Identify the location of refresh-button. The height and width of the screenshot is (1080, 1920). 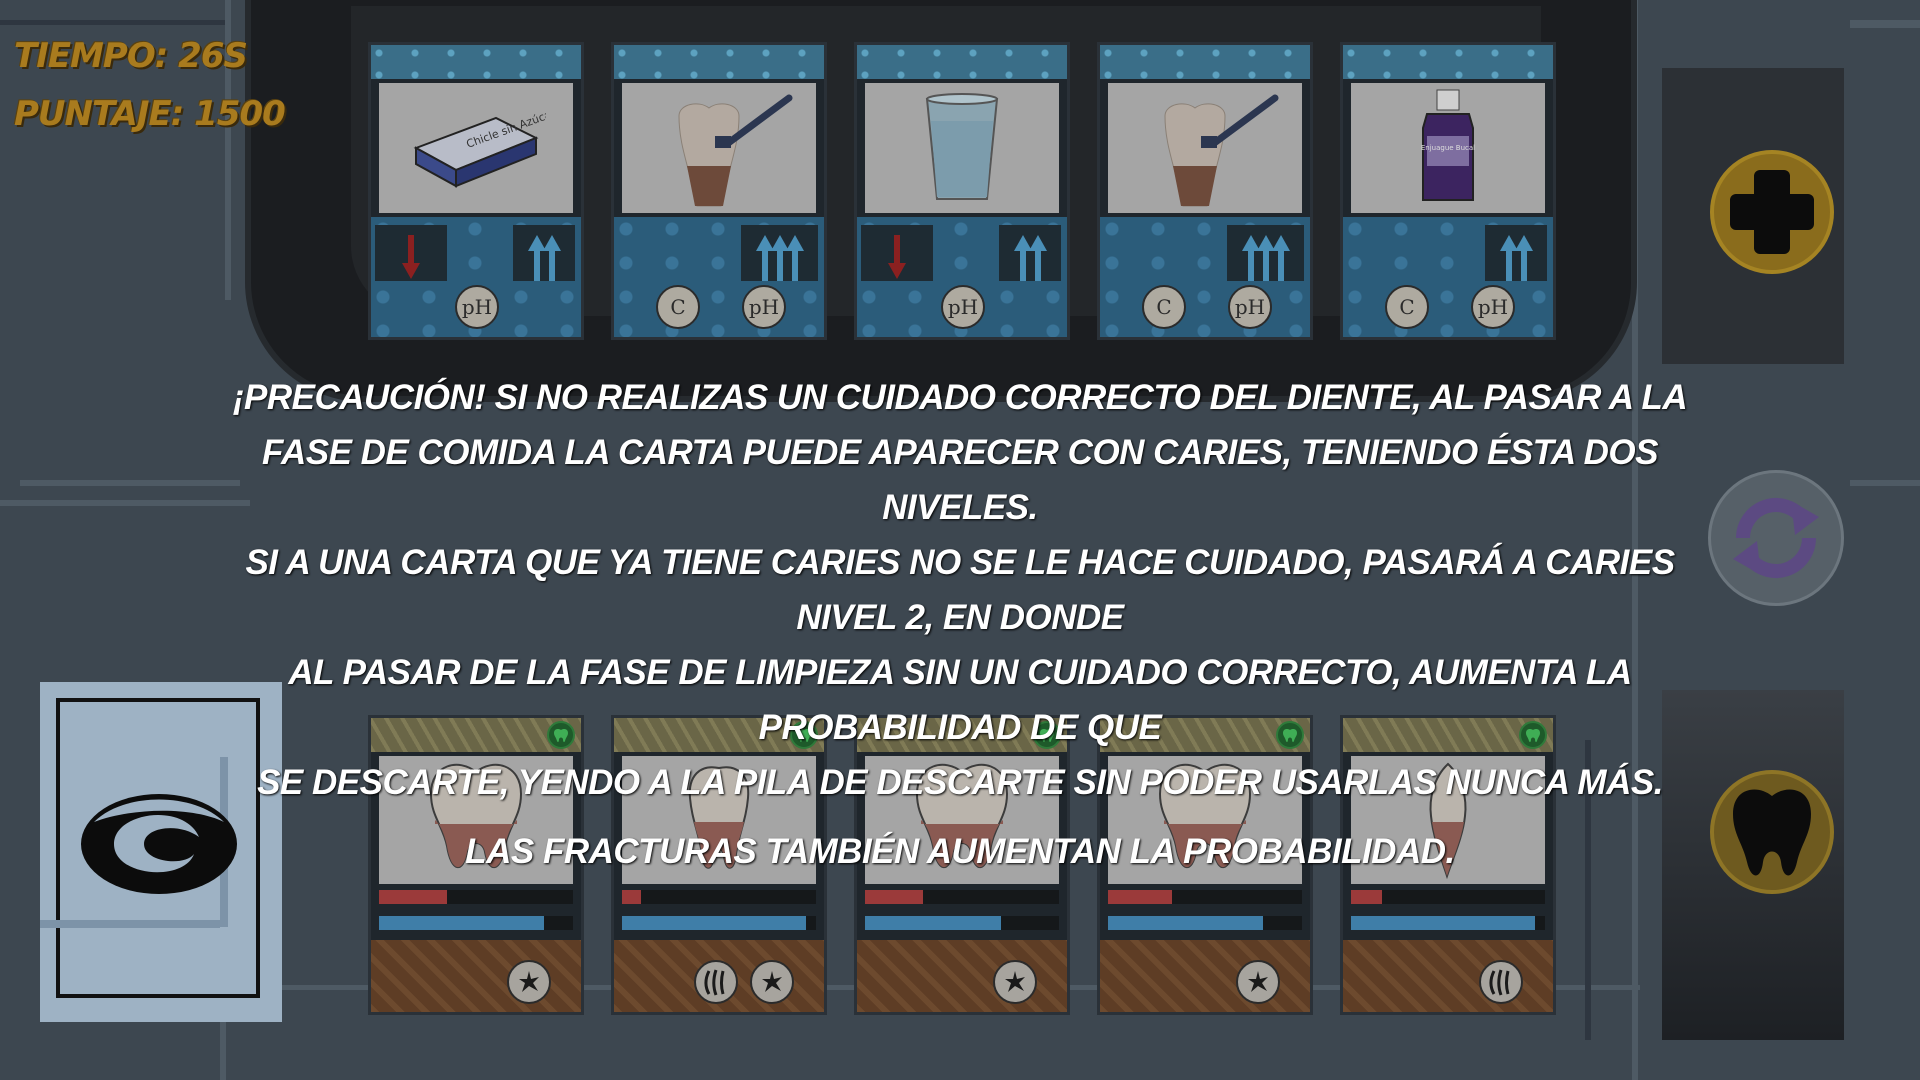
(1776, 538).